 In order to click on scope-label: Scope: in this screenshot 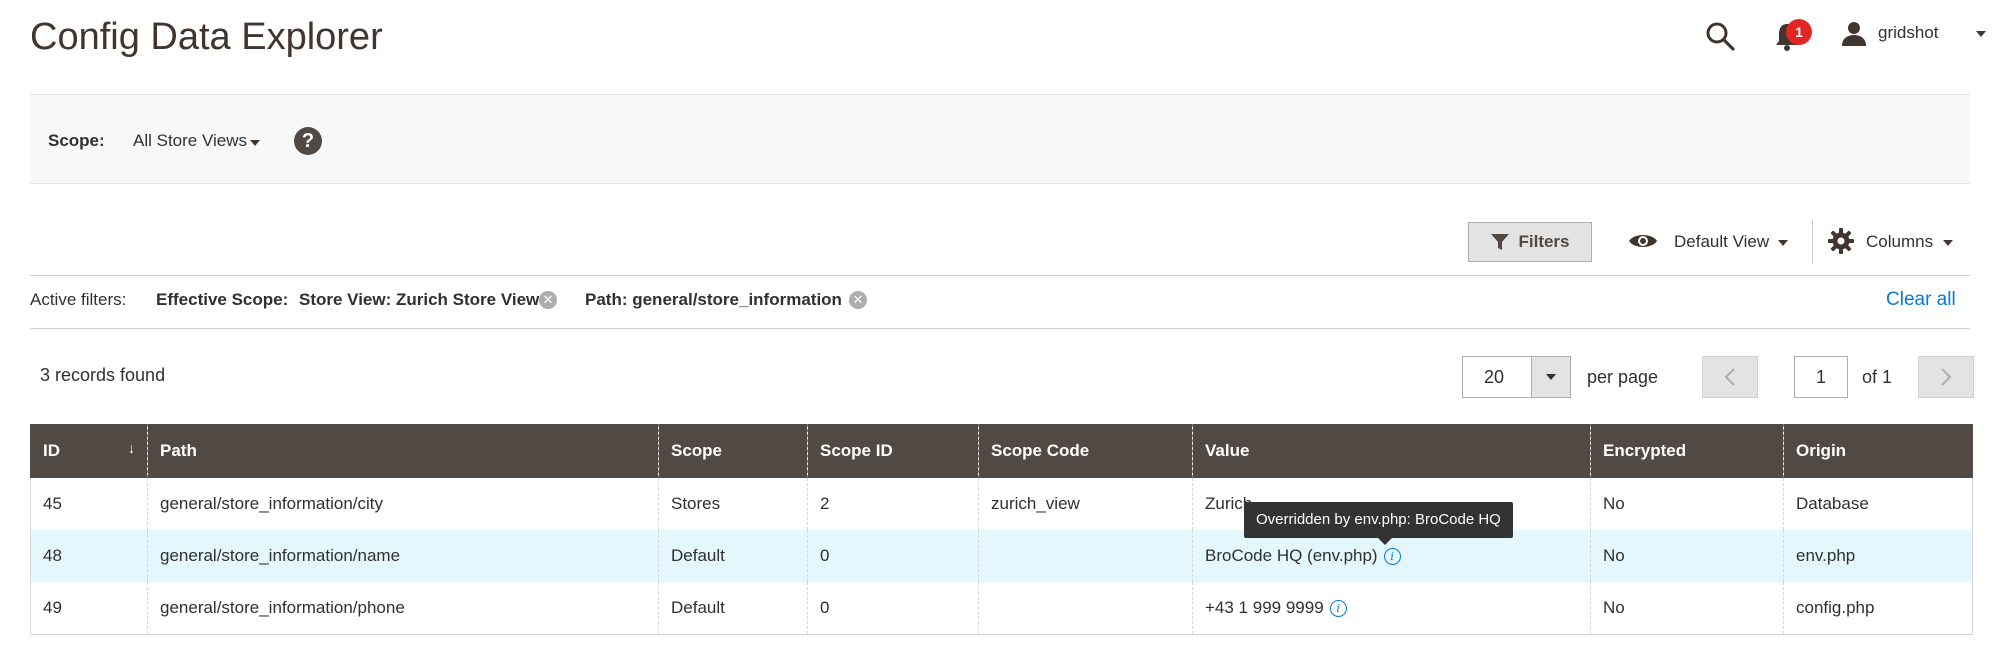, I will do `click(76, 140)`.